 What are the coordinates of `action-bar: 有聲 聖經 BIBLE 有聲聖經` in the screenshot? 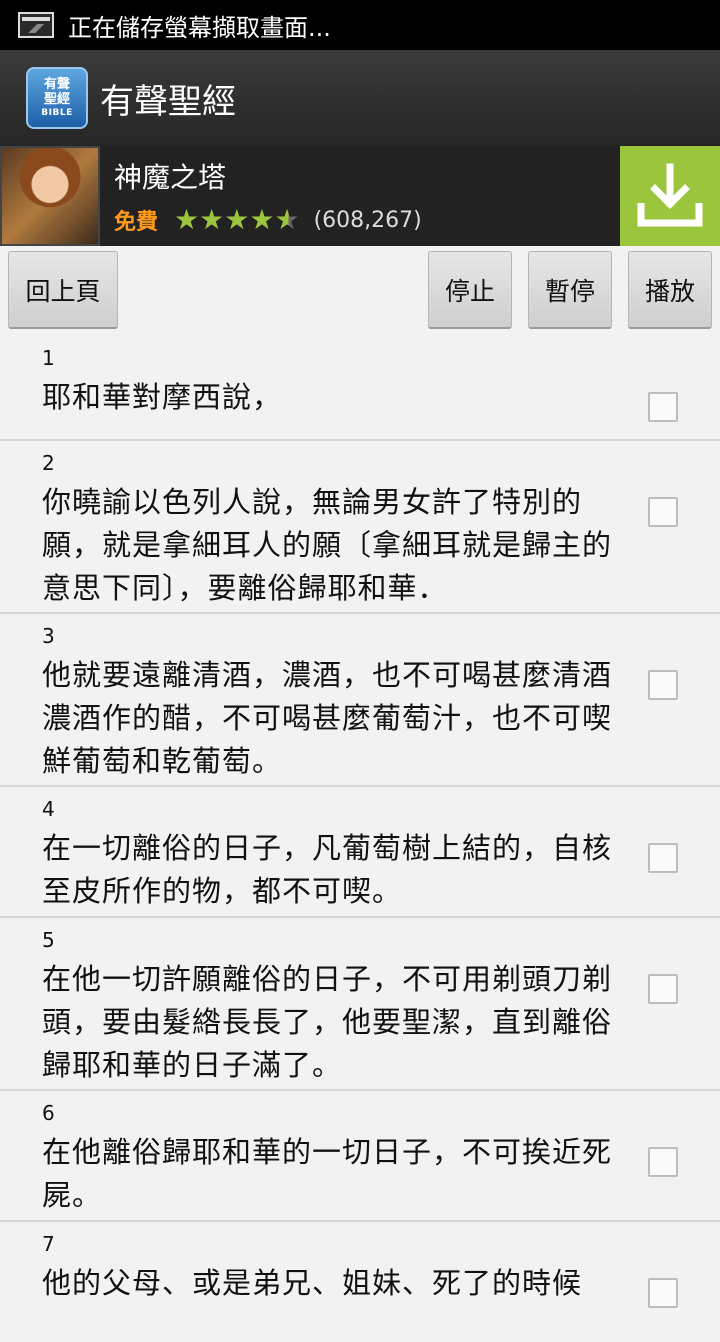 It's located at (360, 98).